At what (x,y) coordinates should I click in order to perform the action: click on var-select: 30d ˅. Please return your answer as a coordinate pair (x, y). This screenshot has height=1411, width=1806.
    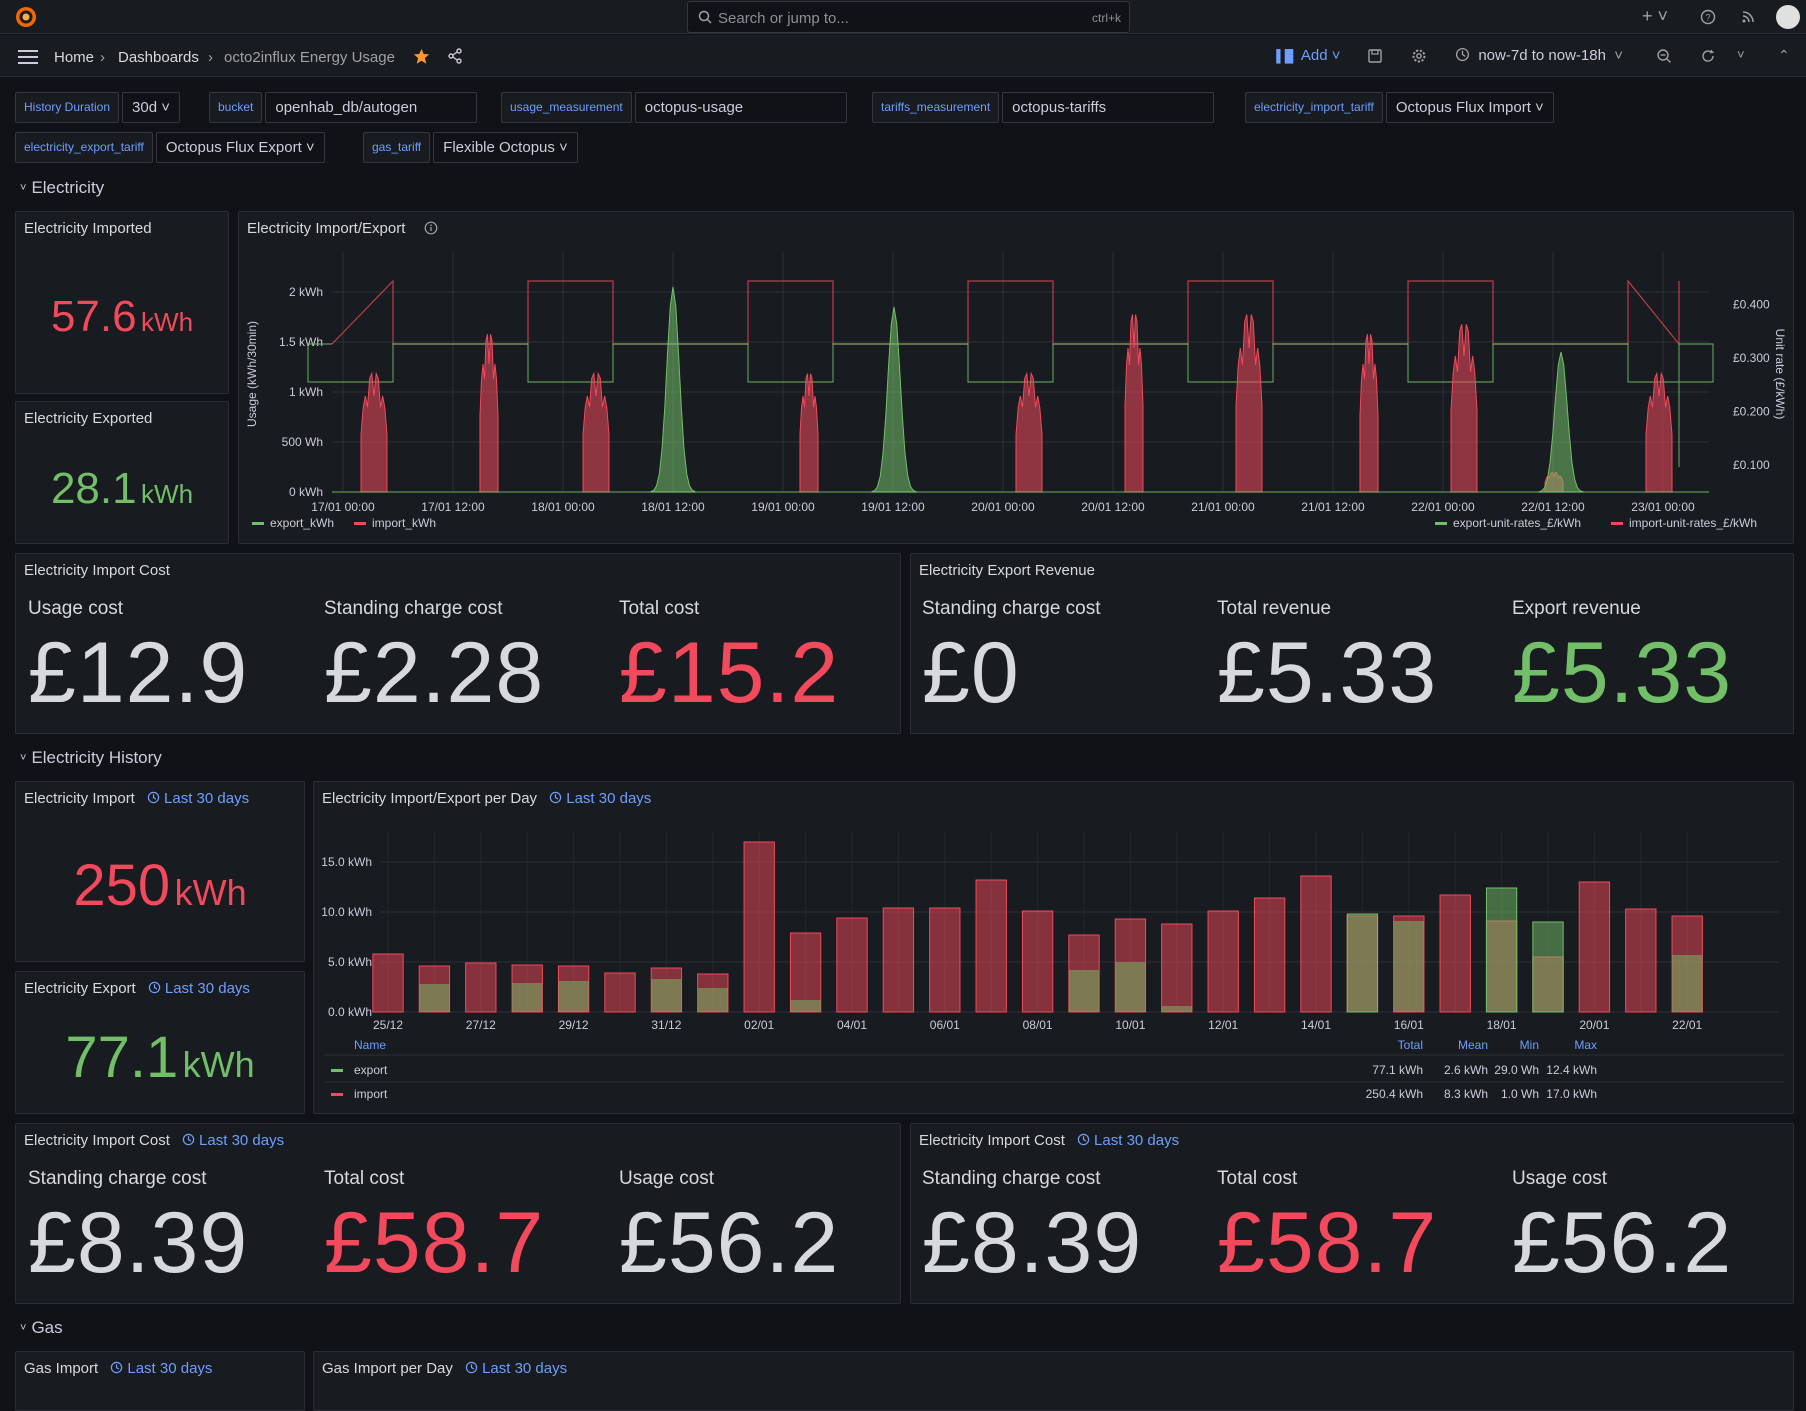
    Looking at the image, I should click on (151, 107).